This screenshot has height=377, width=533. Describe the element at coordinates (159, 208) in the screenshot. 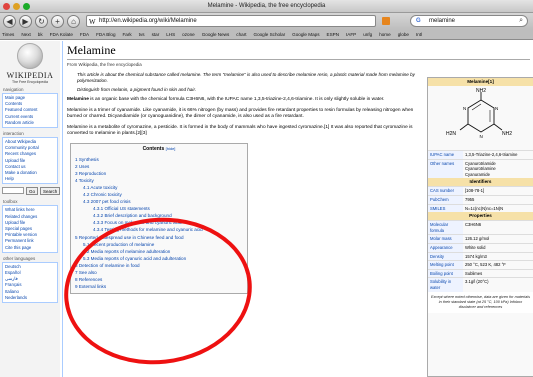

I see `toc-item: 4.3.1 Official US statements` at that location.